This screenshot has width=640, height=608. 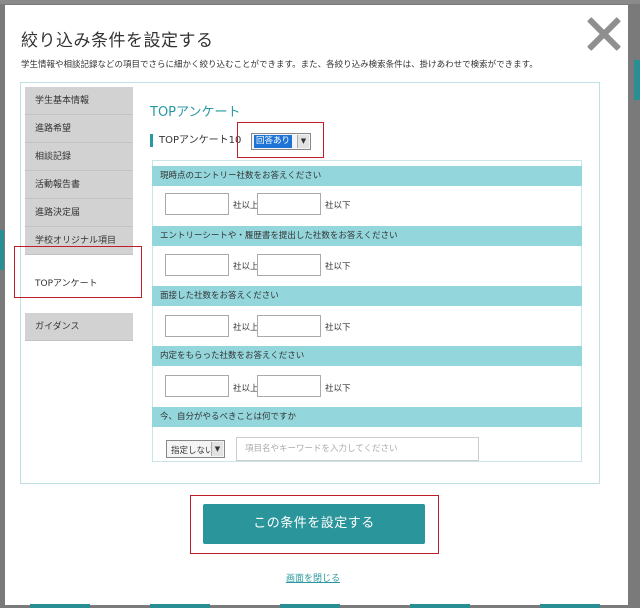 What do you see at coordinates (314, 524) in the screenshot?
I see `apply-filter-button: この条件を設定する` at bounding box center [314, 524].